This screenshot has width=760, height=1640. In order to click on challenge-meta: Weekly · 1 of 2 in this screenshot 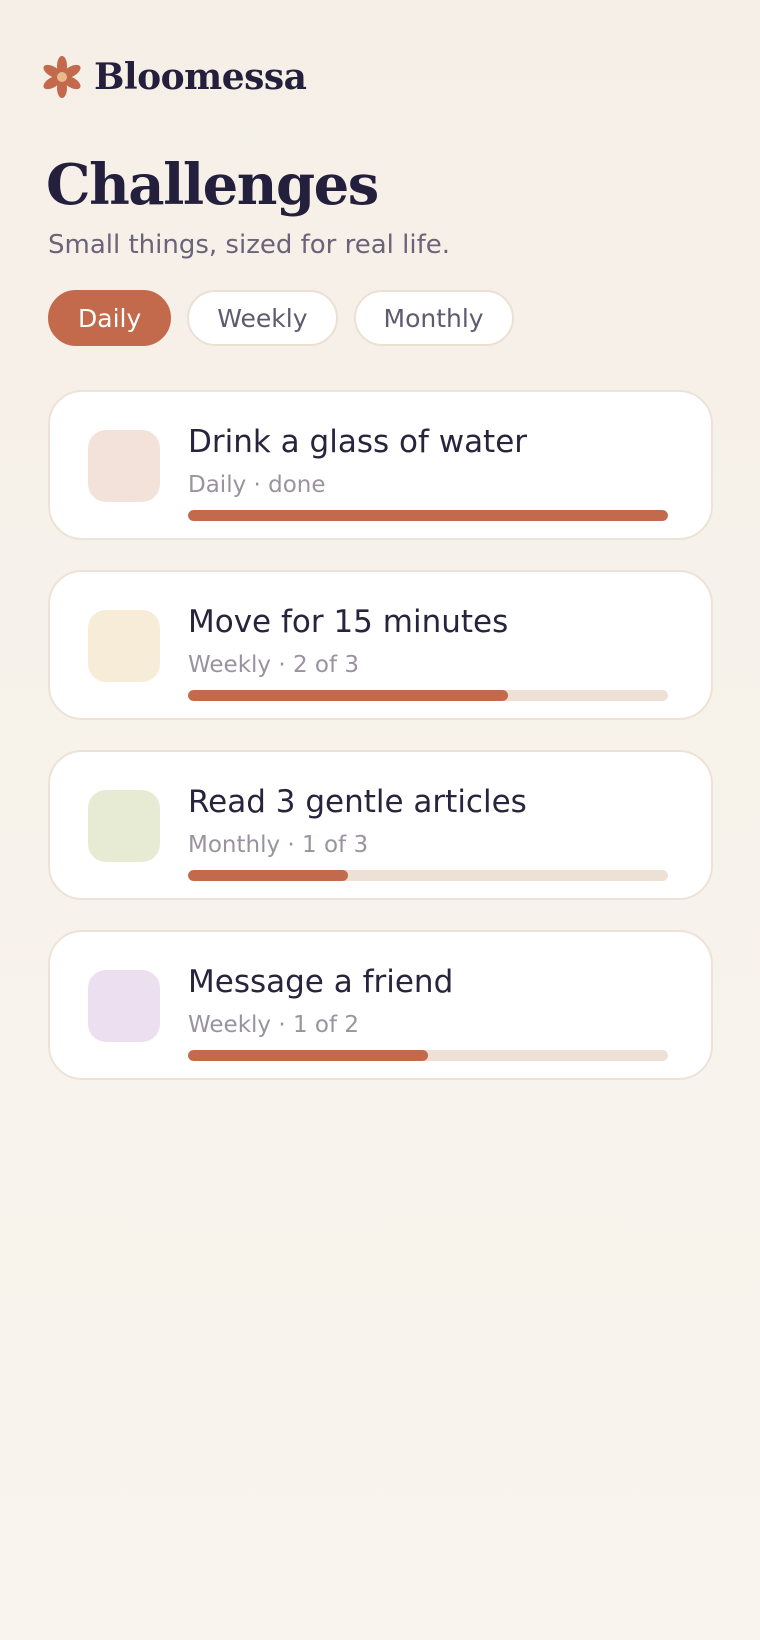, I will do `click(274, 1025)`.